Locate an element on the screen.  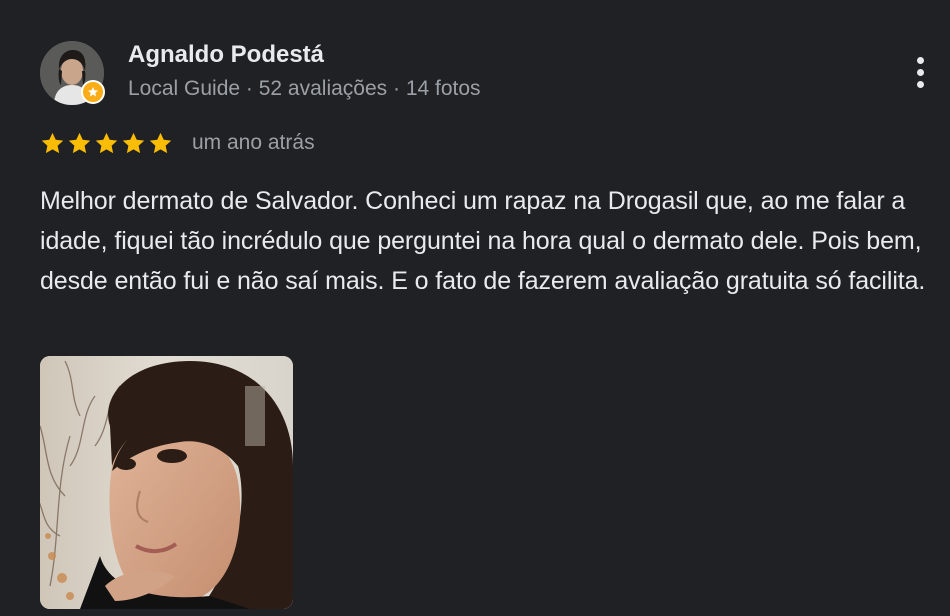
review-date: um ano atrás is located at coordinates (253, 142).